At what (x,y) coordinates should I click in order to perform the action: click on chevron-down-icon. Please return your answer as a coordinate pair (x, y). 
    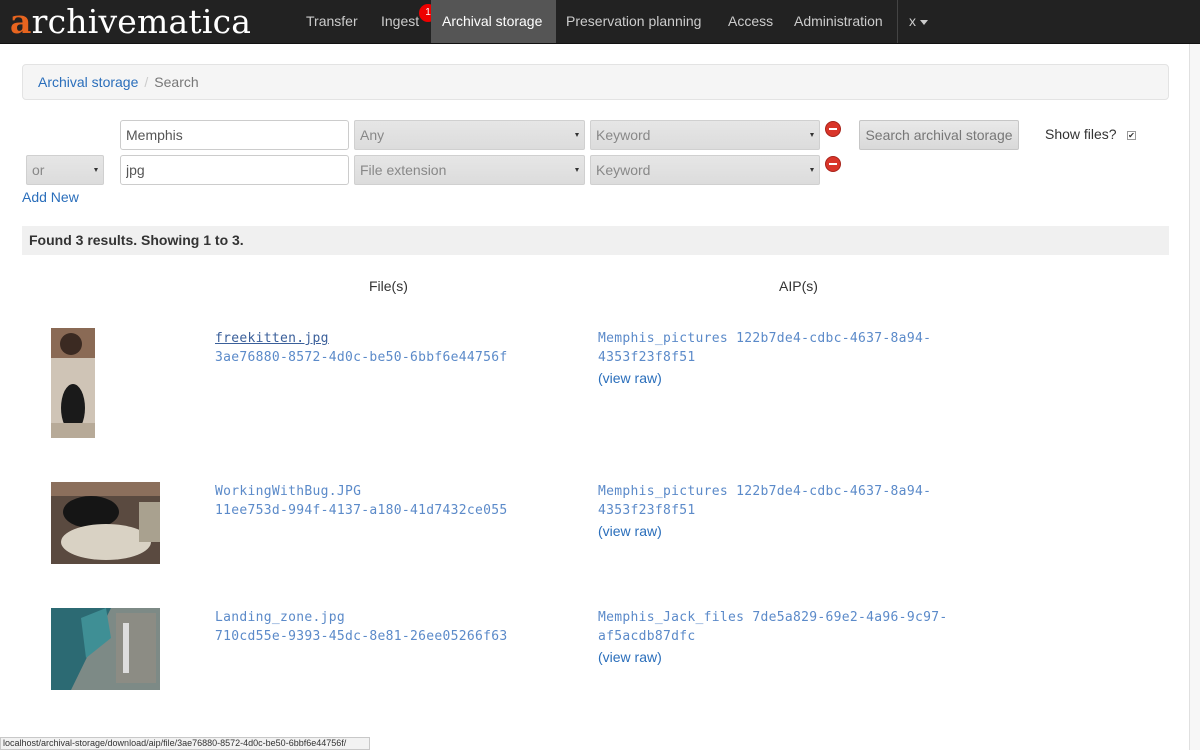
    Looking at the image, I should click on (924, 22).